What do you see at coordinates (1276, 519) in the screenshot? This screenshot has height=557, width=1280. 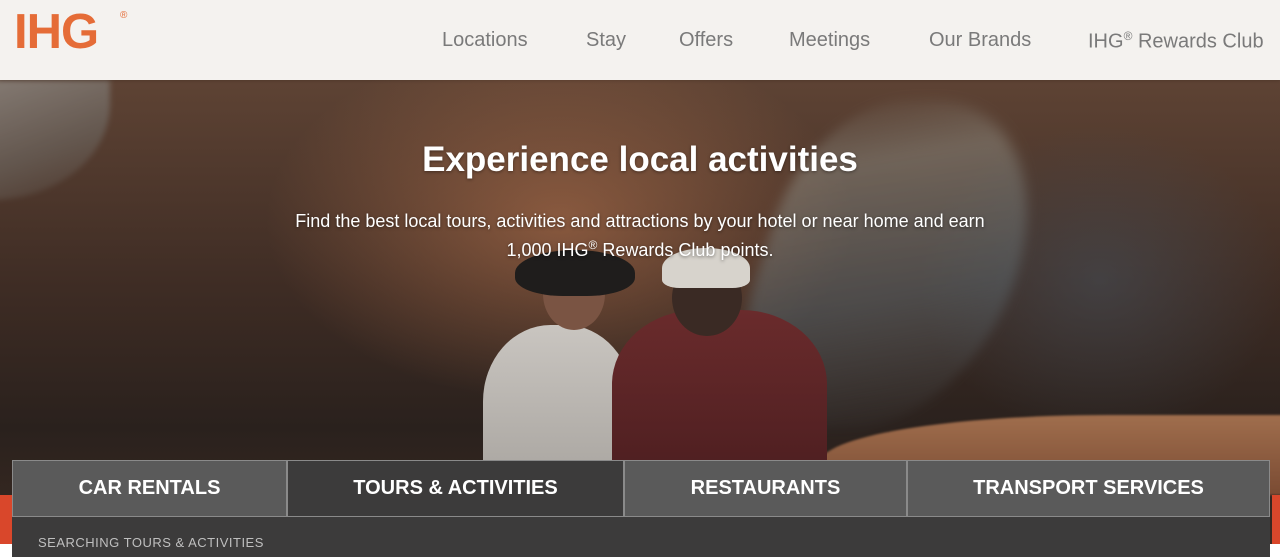 I see `hero-accent-right` at bounding box center [1276, 519].